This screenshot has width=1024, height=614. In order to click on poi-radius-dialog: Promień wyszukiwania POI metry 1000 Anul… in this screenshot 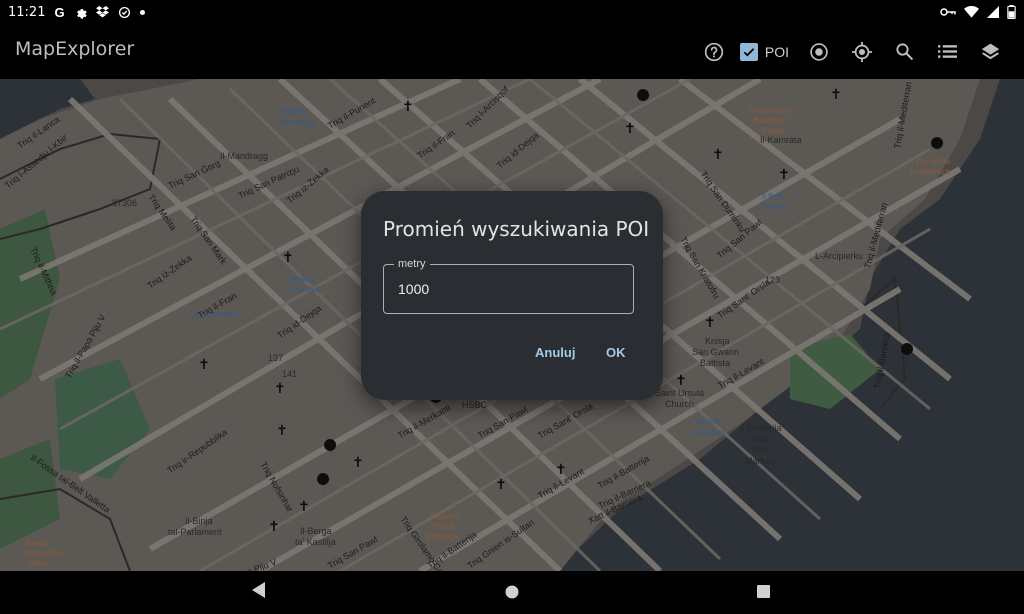, I will do `click(512, 295)`.